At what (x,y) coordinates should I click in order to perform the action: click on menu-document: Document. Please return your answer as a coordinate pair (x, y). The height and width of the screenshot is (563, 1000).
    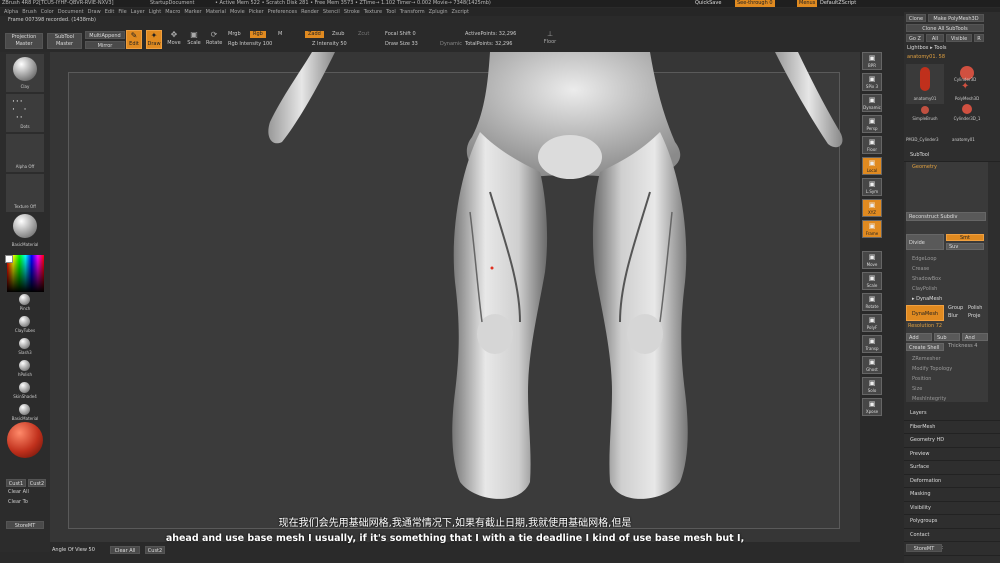
    Looking at the image, I should click on (71, 12).